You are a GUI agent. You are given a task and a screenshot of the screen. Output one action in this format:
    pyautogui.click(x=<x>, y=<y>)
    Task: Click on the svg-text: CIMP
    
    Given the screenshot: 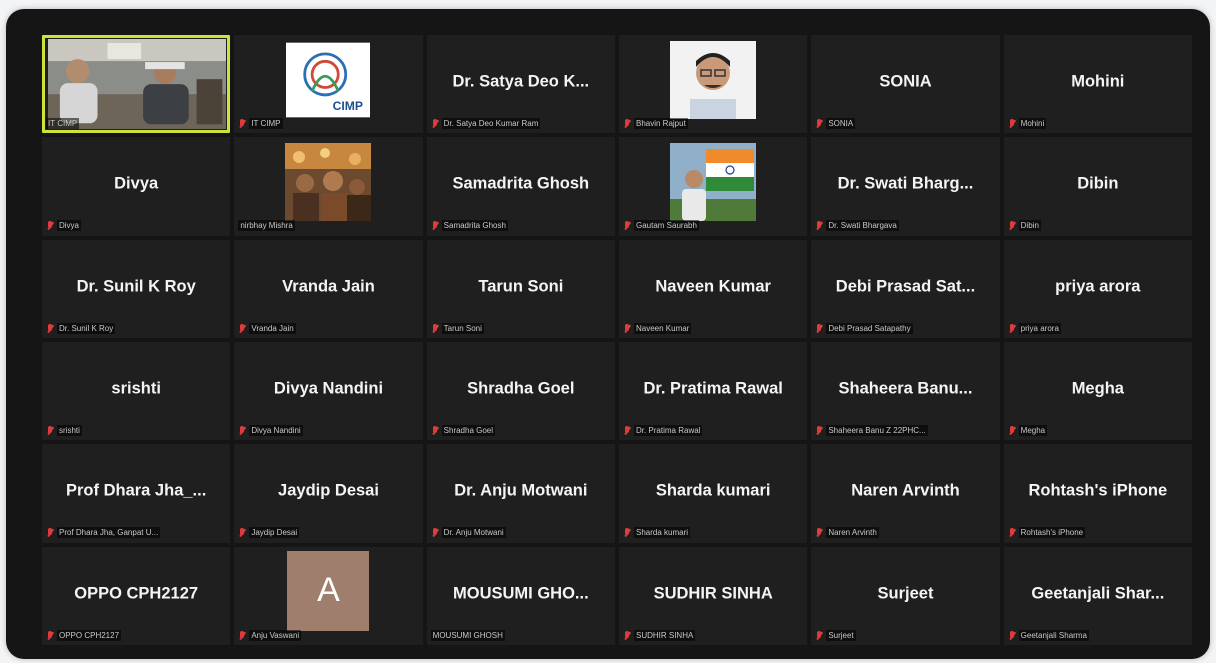 What is the action you would take?
    pyautogui.click(x=348, y=106)
    